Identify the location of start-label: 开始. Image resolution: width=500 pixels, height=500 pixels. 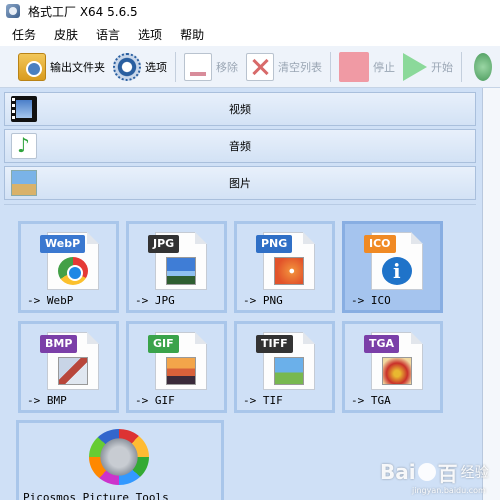
(442, 67).